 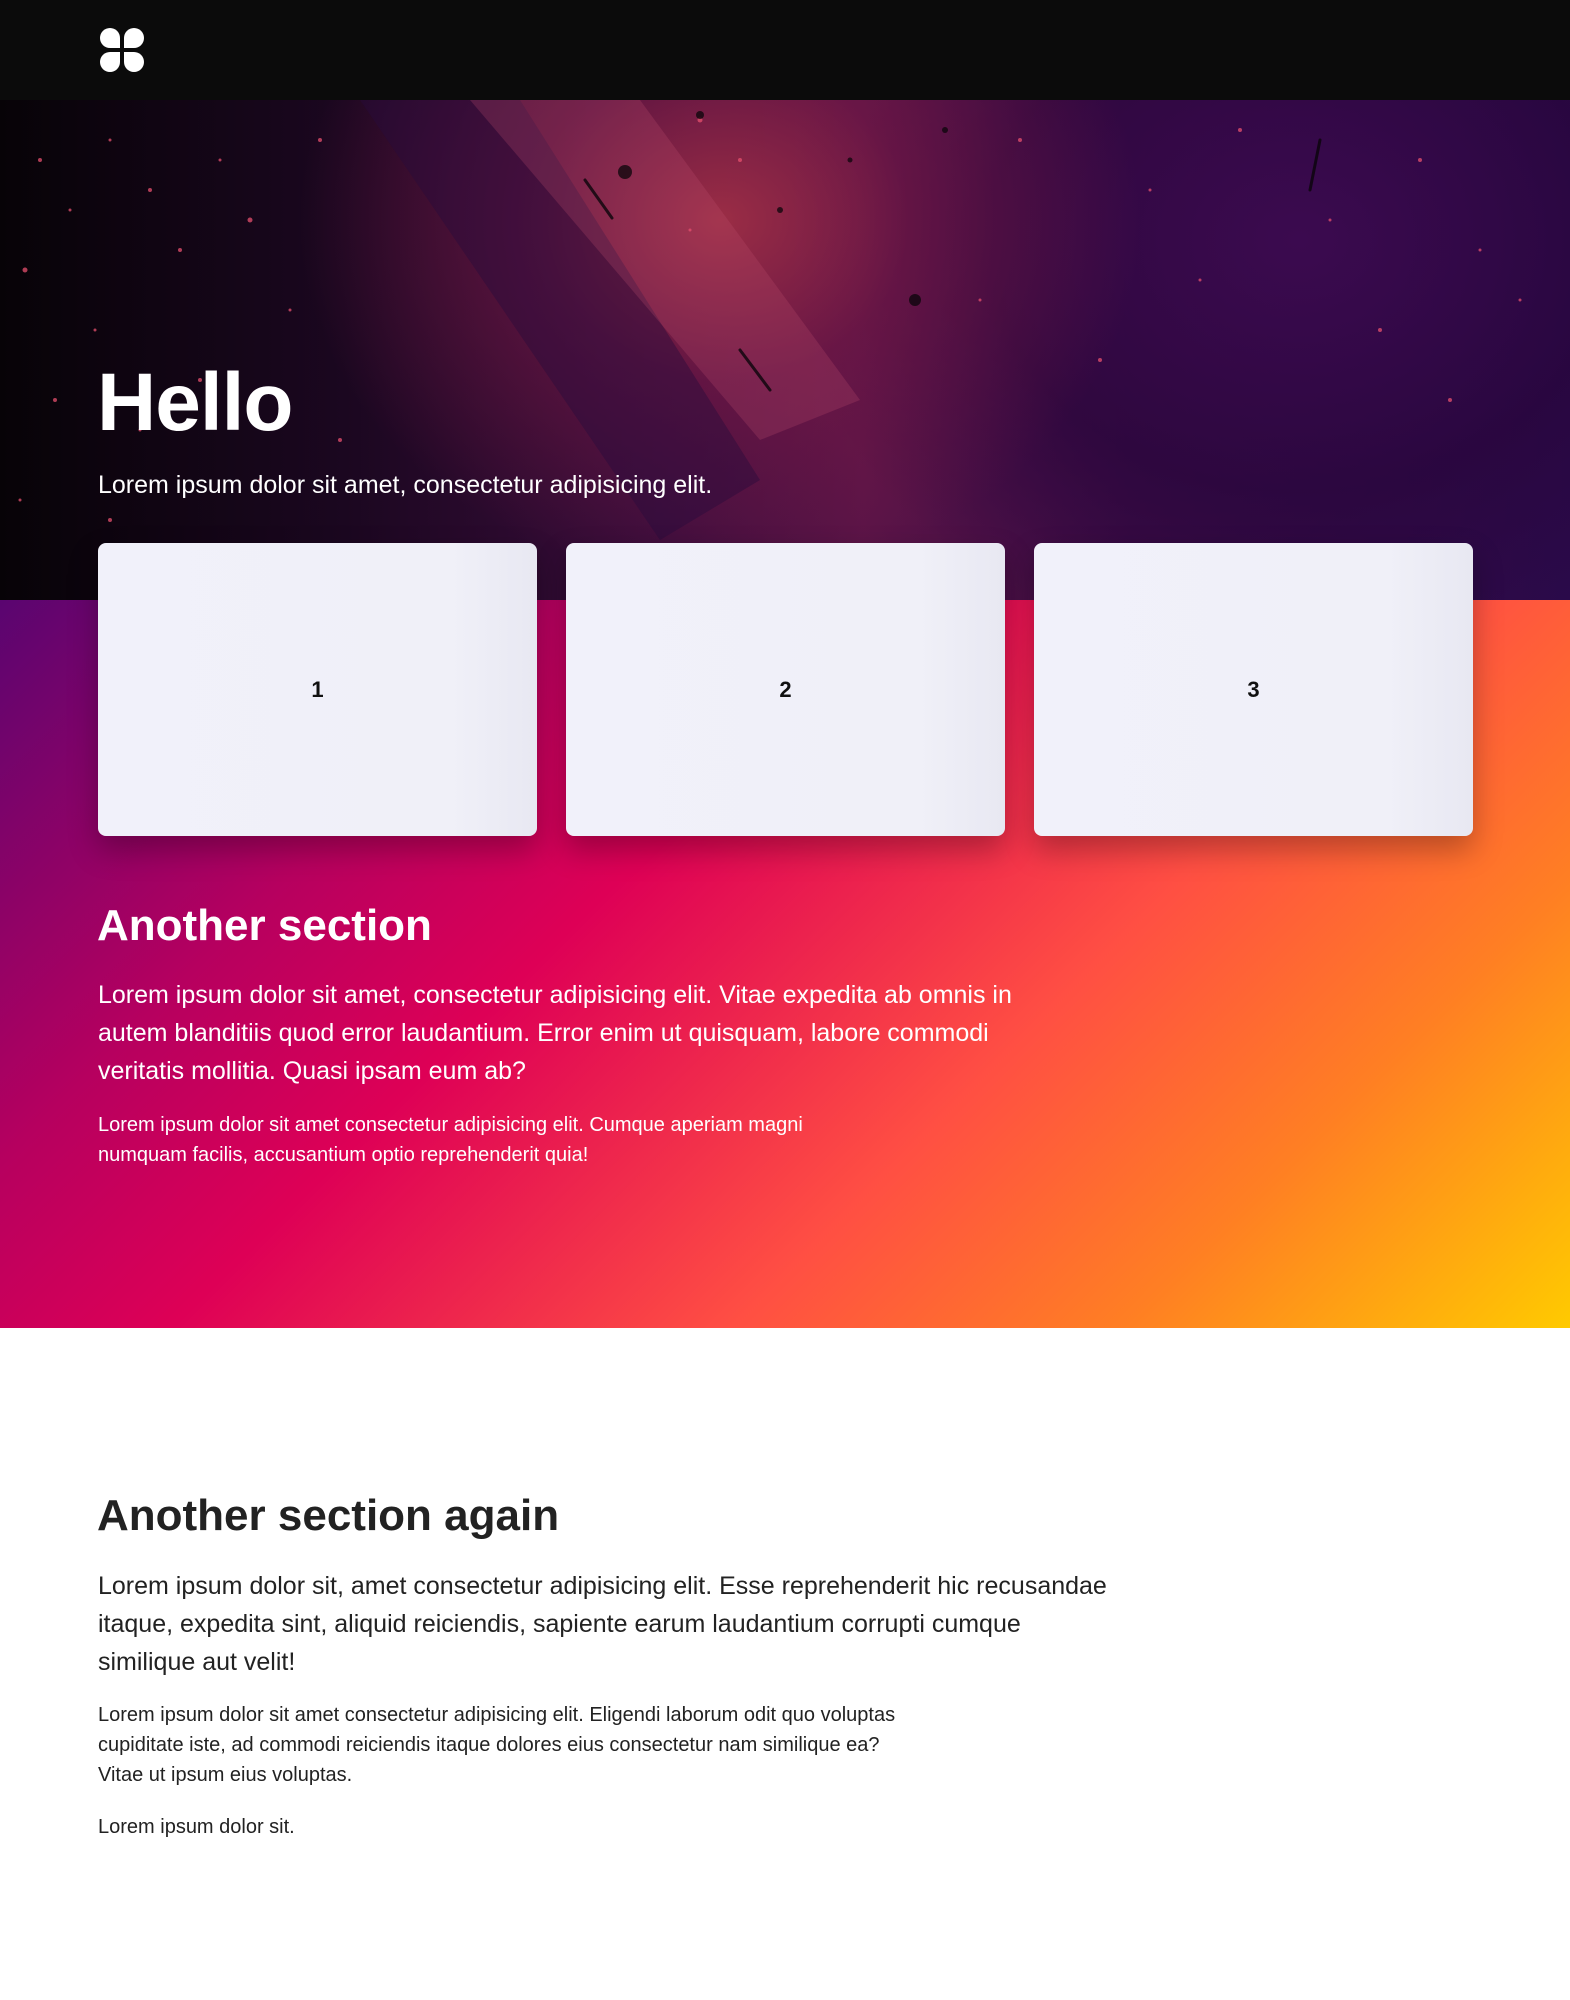 I want to click on card-label: 1, so click(x=317, y=689).